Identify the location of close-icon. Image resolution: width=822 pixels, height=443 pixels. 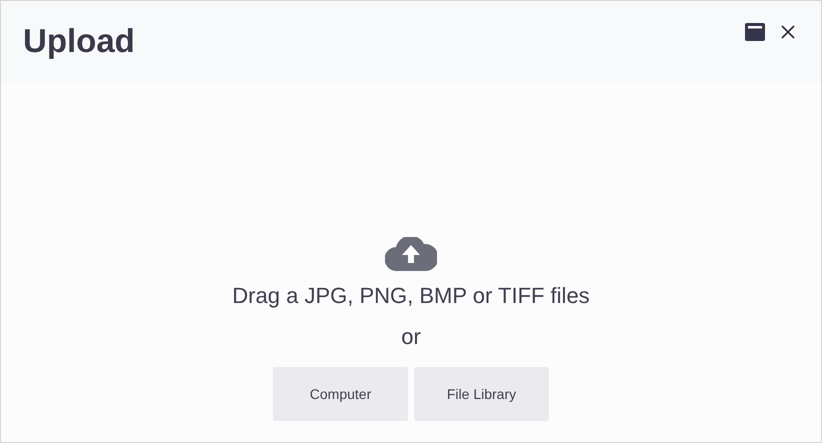
(788, 32).